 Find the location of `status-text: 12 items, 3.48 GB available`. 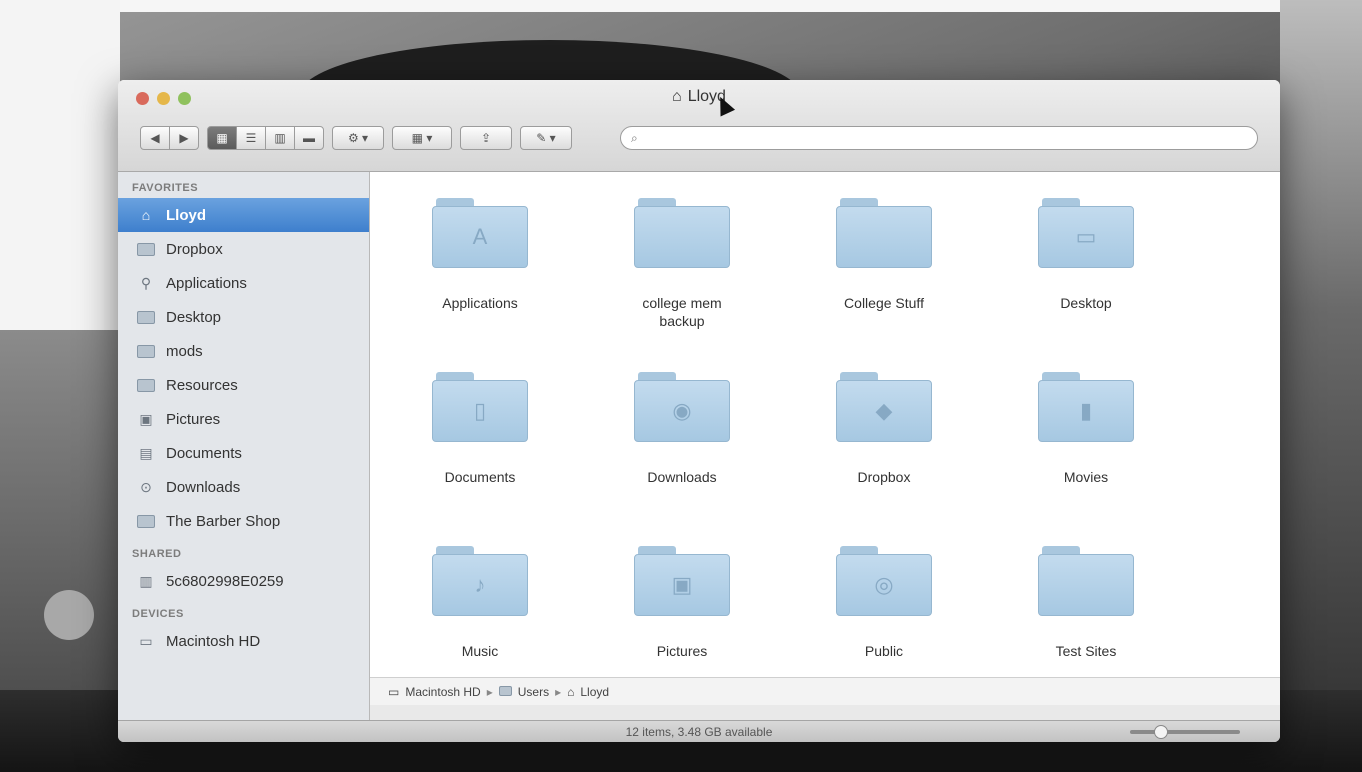

status-text: 12 items, 3.48 GB available is located at coordinates (699, 732).